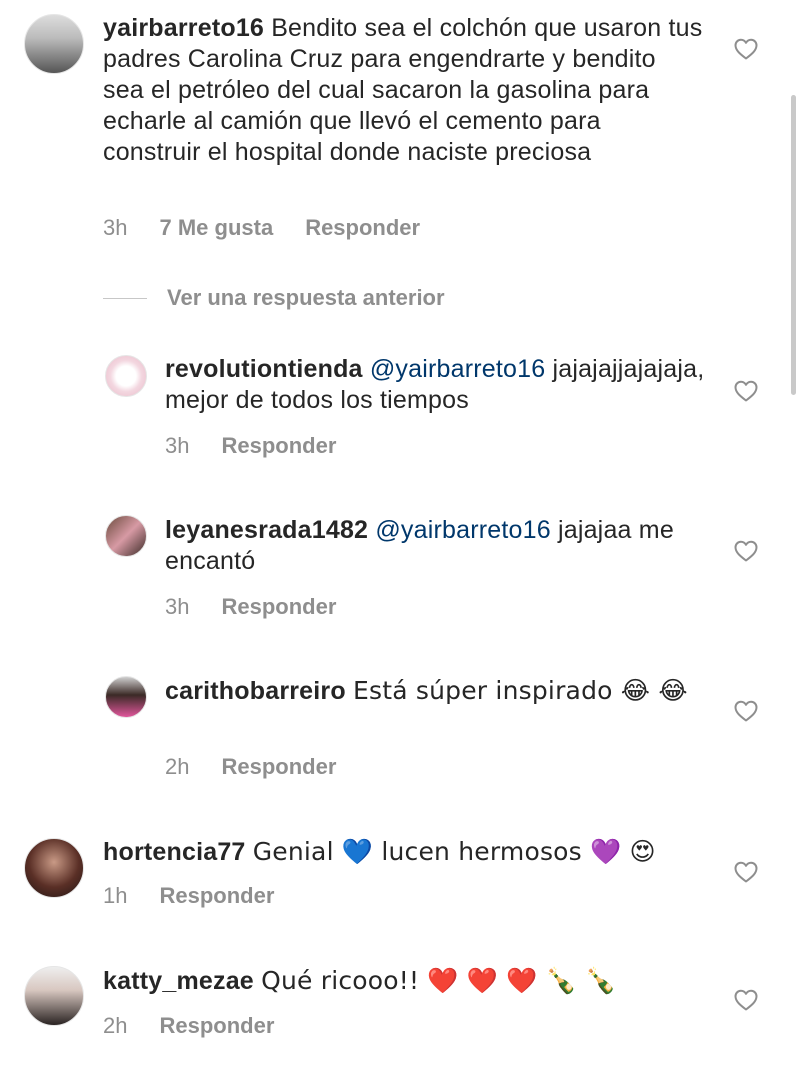 The height and width of the screenshot is (1075, 800). I want to click on comment-body: hortencia77 Genial 💙 lucen hermosos 💜 😍, so click(403, 852).